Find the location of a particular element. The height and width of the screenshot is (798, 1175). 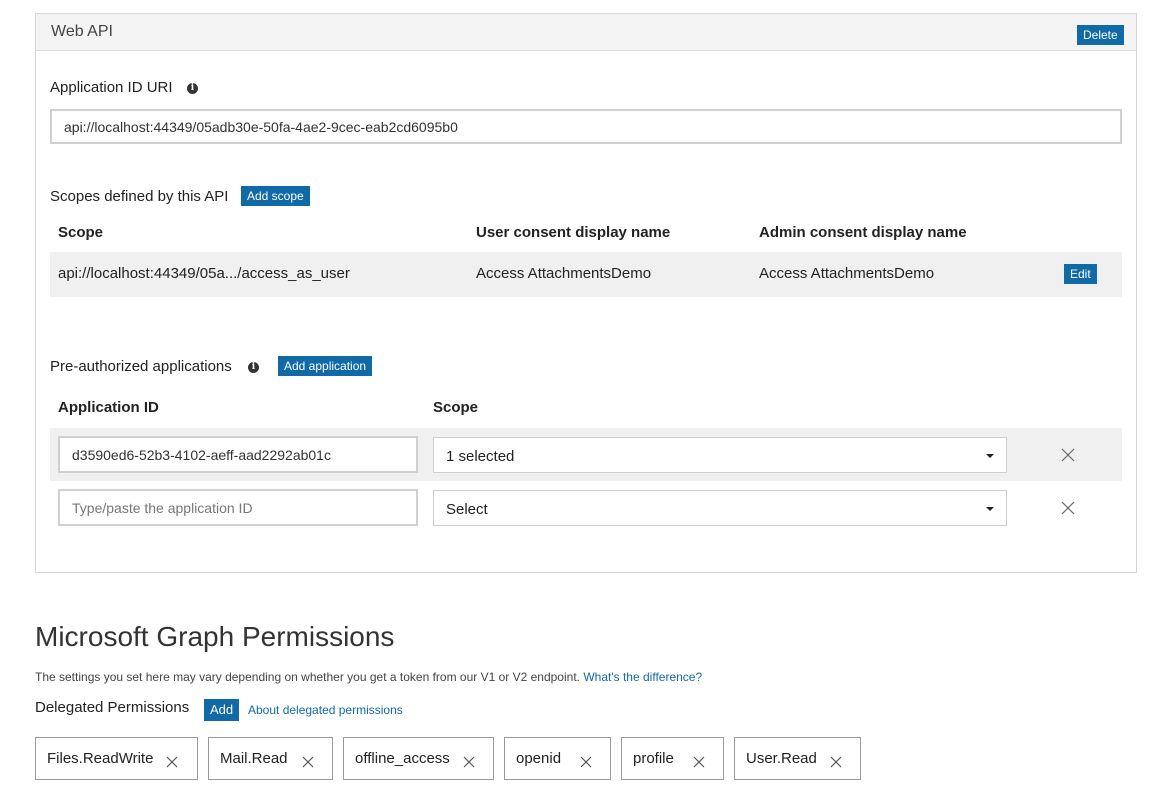

graph-permissions-title: Microsoft Graph Permissions is located at coordinates (215, 636).